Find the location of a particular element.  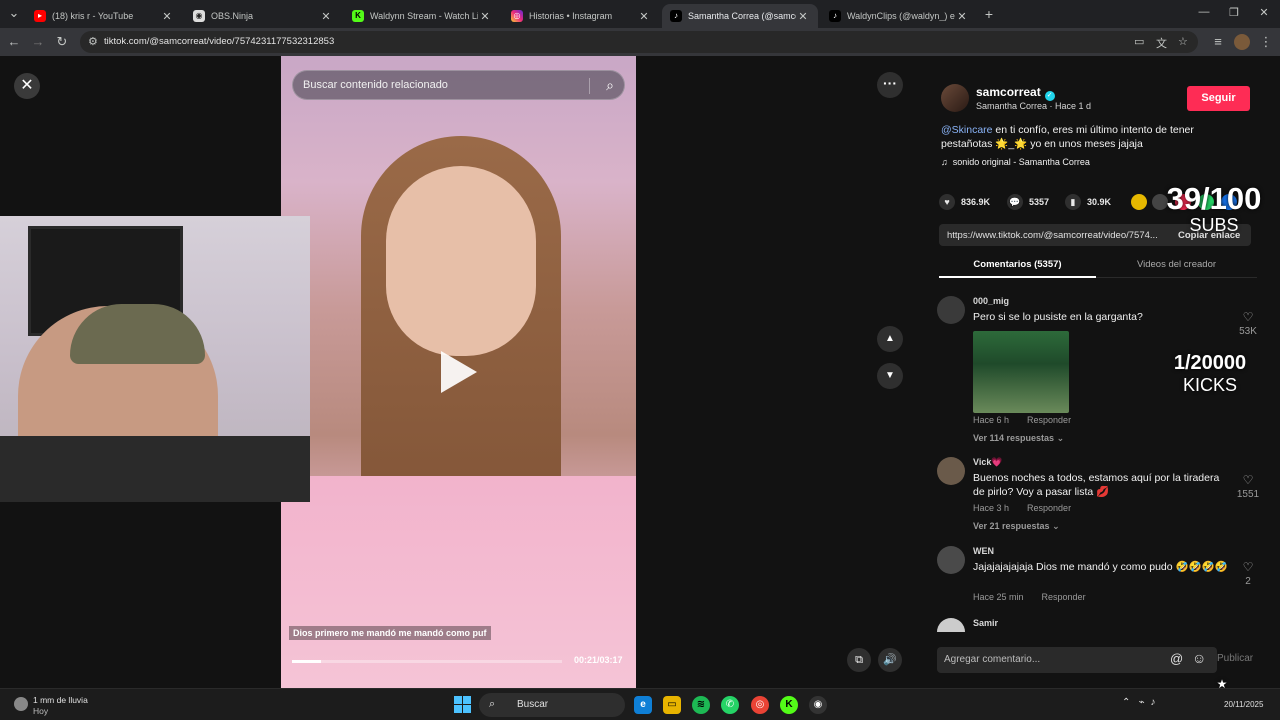

minimize-button: — is located at coordinates (1204, 12).